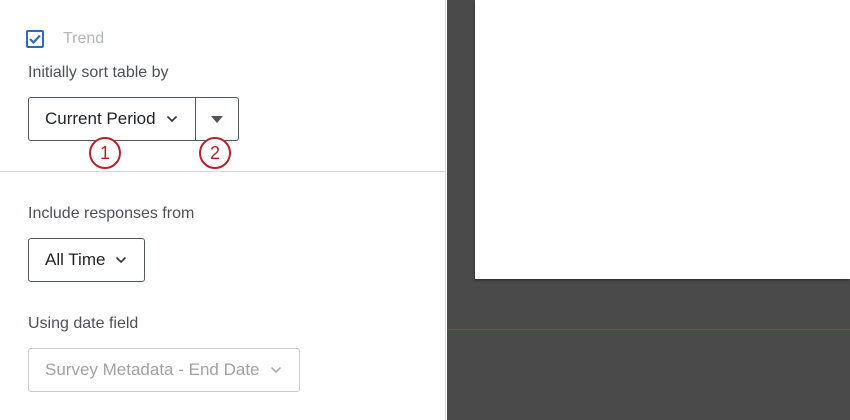  What do you see at coordinates (215, 153) in the screenshot?
I see `callout-2: 2` at bounding box center [215, 153].